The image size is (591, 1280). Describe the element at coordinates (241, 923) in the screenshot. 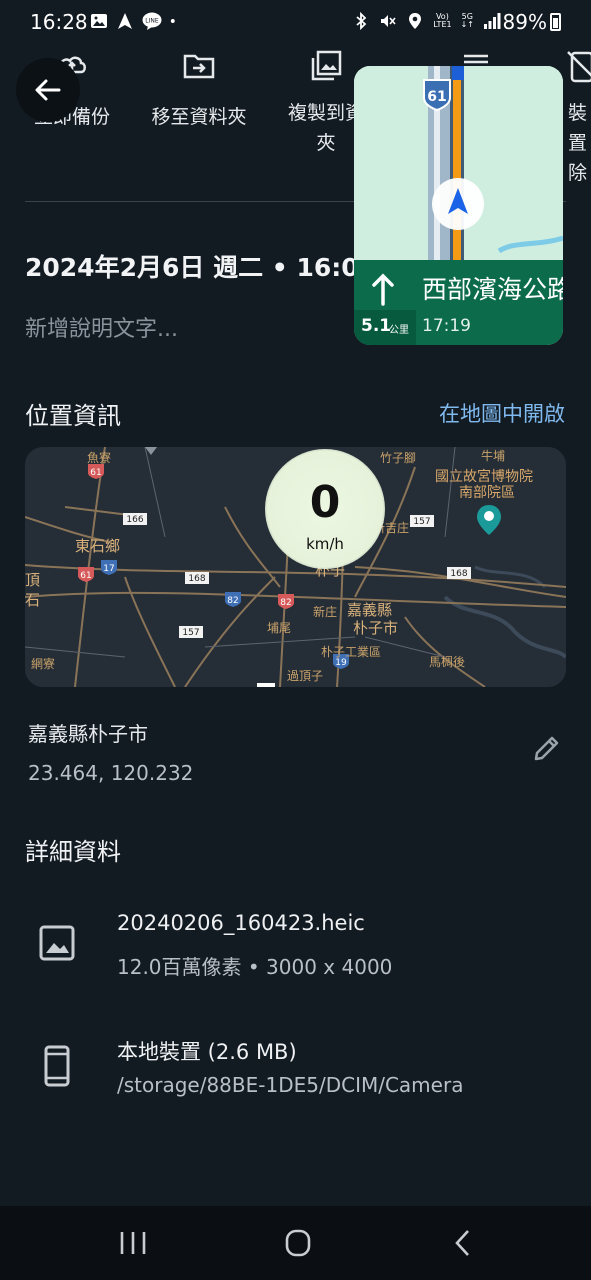

I see `file-name: 20240206_160423.heic` at that location.